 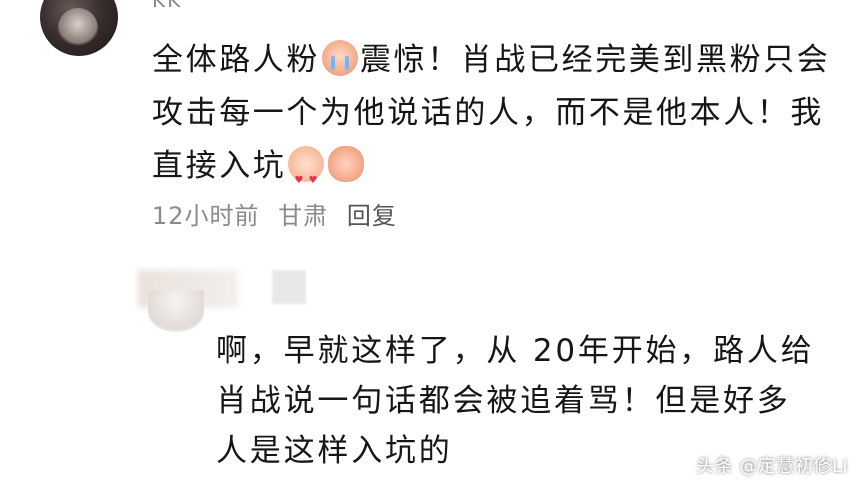 I want to click on comment-avatar, so click(x=79, y=28).